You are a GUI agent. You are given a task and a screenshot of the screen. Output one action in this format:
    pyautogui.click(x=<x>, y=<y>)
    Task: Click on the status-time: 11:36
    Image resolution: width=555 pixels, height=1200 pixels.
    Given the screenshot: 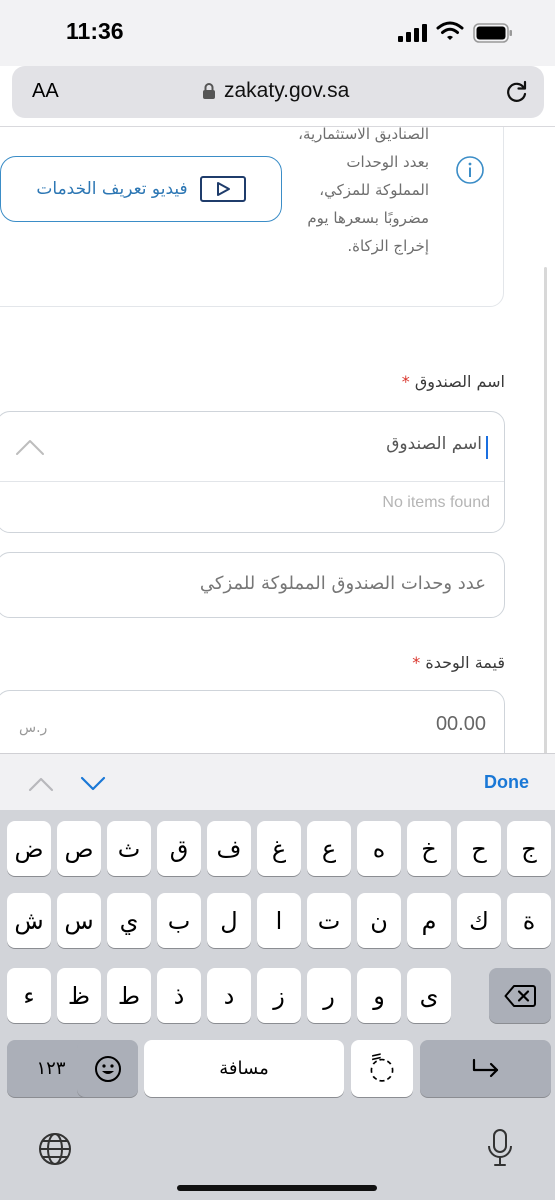 What is the action you would take?
    pyautogui.click(x=95, y=31)
    